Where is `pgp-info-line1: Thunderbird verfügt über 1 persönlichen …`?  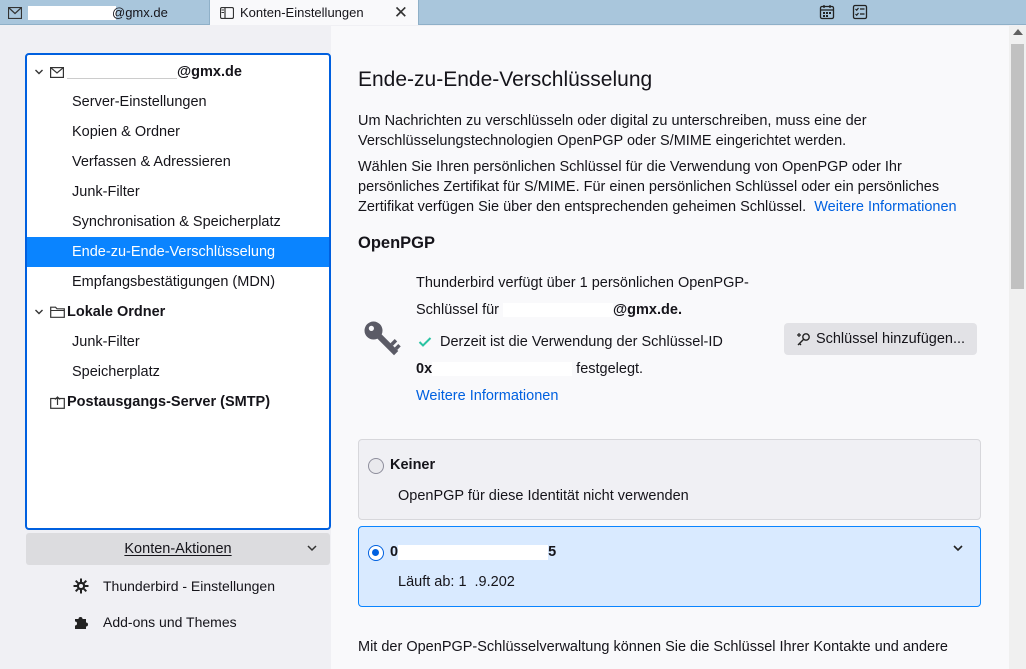 pgp-info-line1: Thunderbird verfügt über 1 persönlichen … is located at coordinates (582, 283).